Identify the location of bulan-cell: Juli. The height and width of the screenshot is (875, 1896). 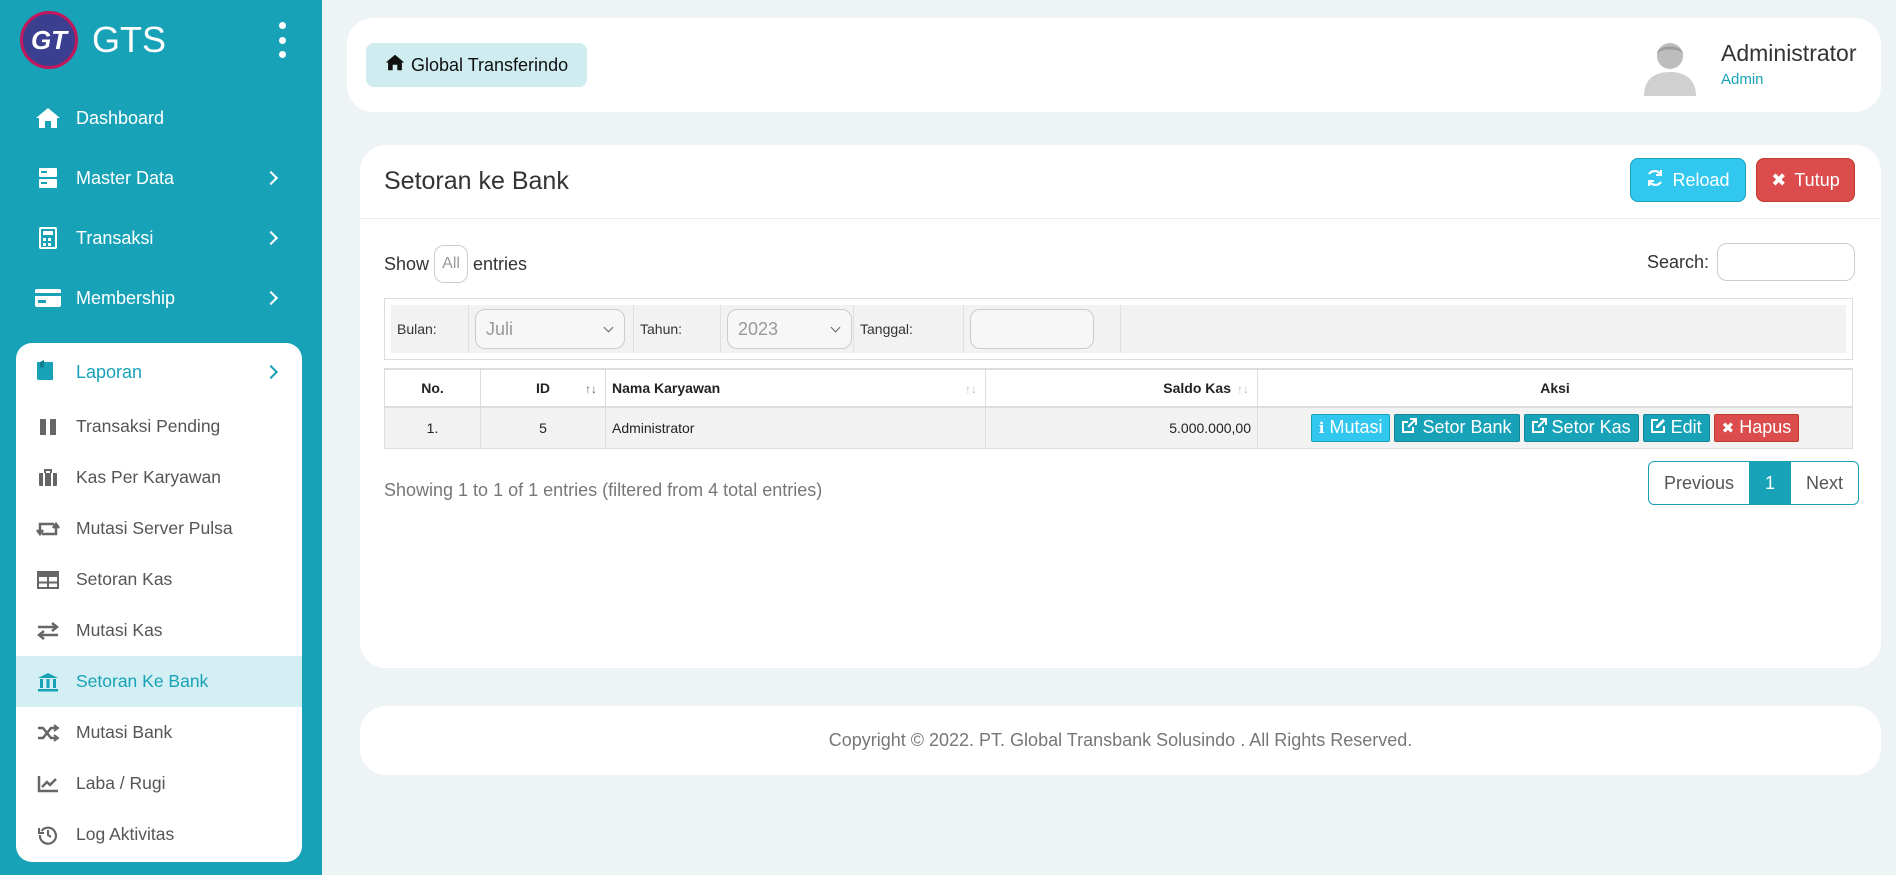
(551, 329).